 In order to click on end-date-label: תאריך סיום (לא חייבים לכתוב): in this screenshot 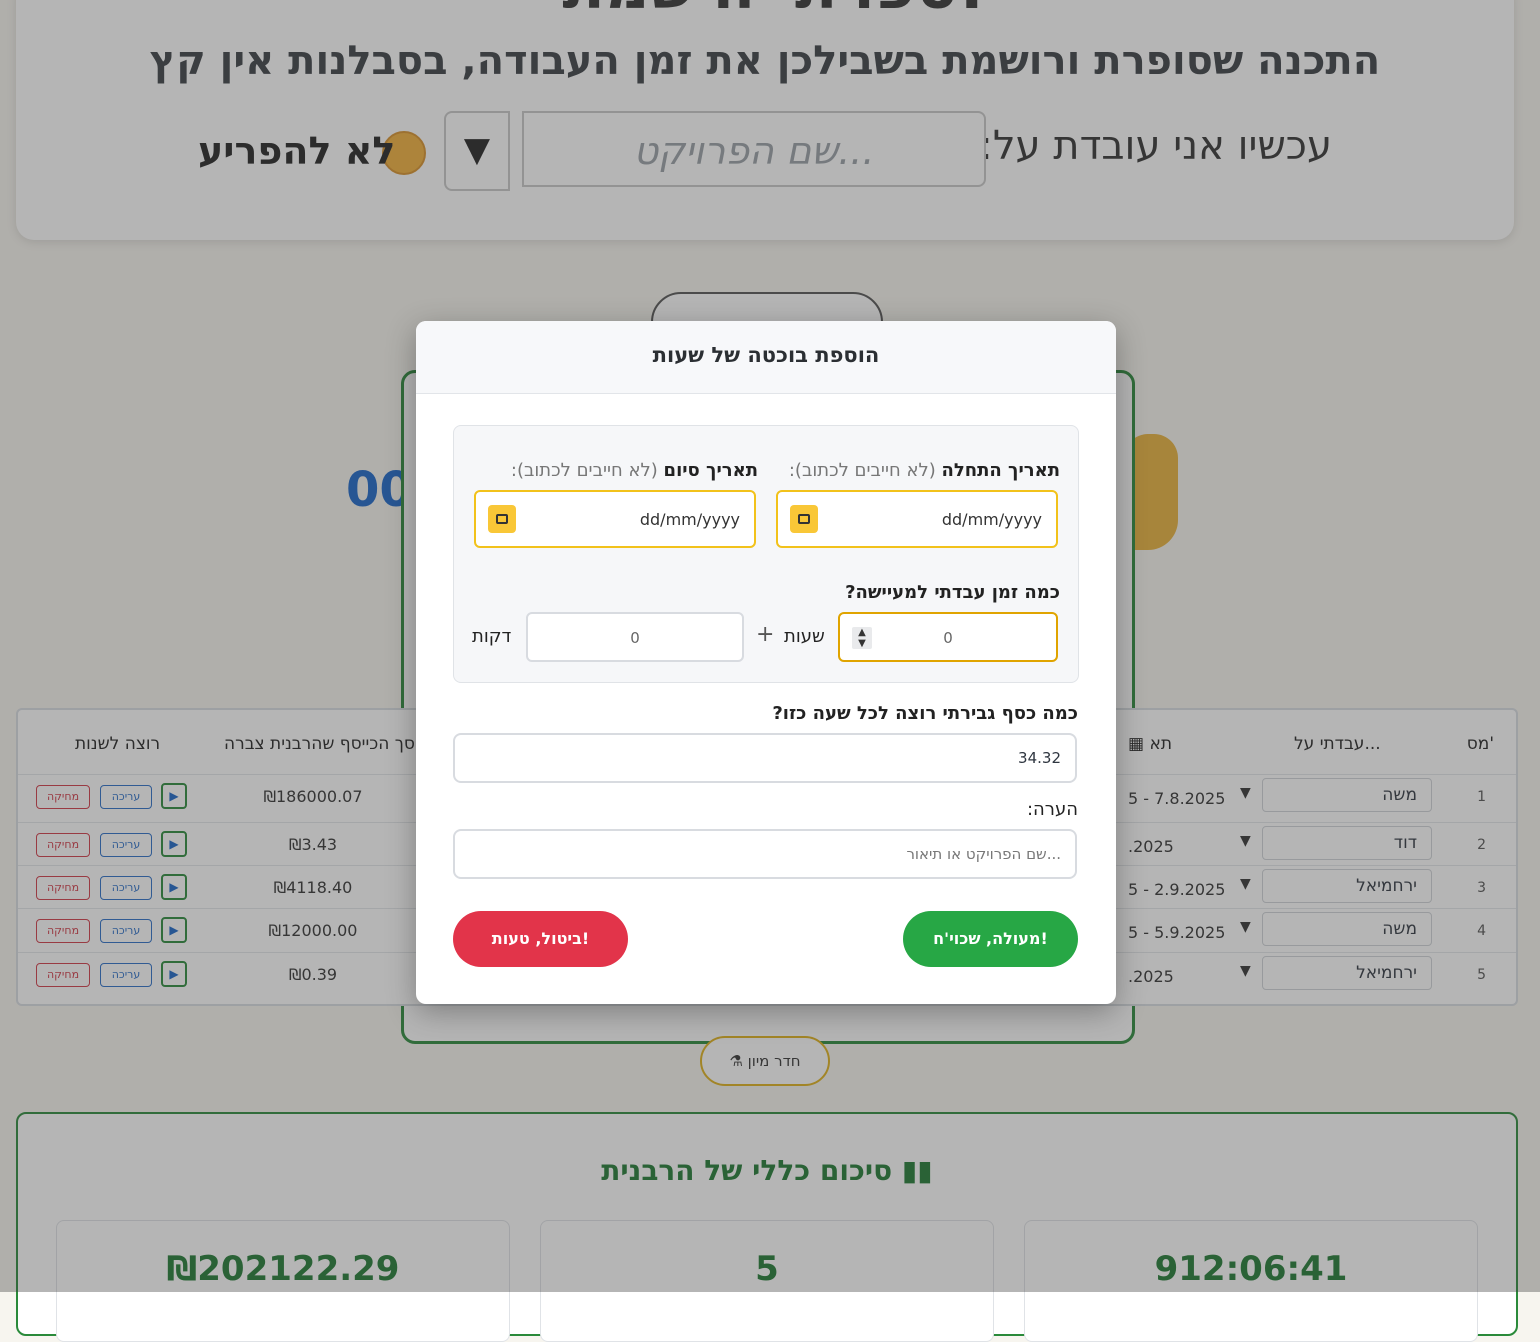, I will do `click(634, 470)`.